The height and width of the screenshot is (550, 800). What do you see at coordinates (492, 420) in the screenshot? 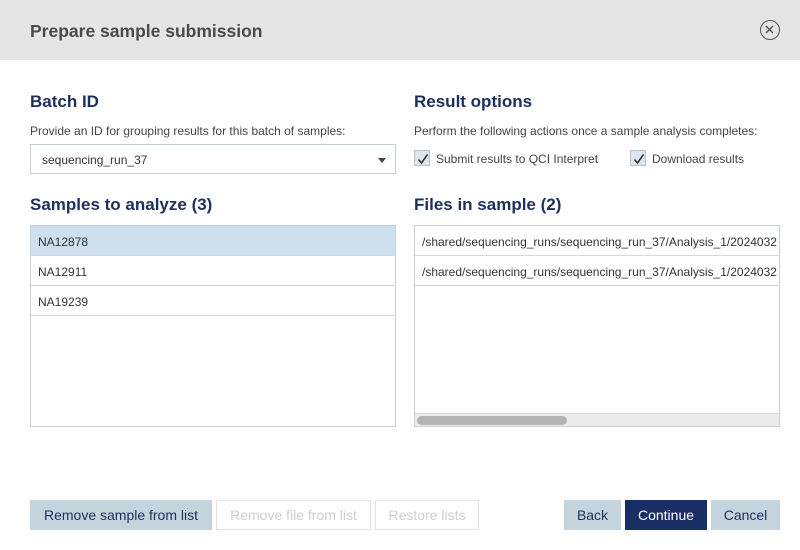
I see `scrollbar-thumb` at bounding box center [492, 420].